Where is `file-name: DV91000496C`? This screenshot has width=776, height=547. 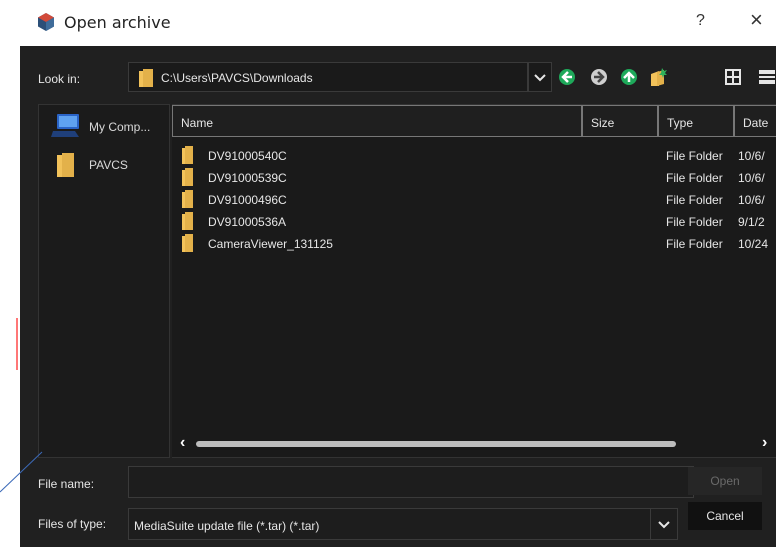
file-name: DV91000496C is located at coordinates (247, 200).